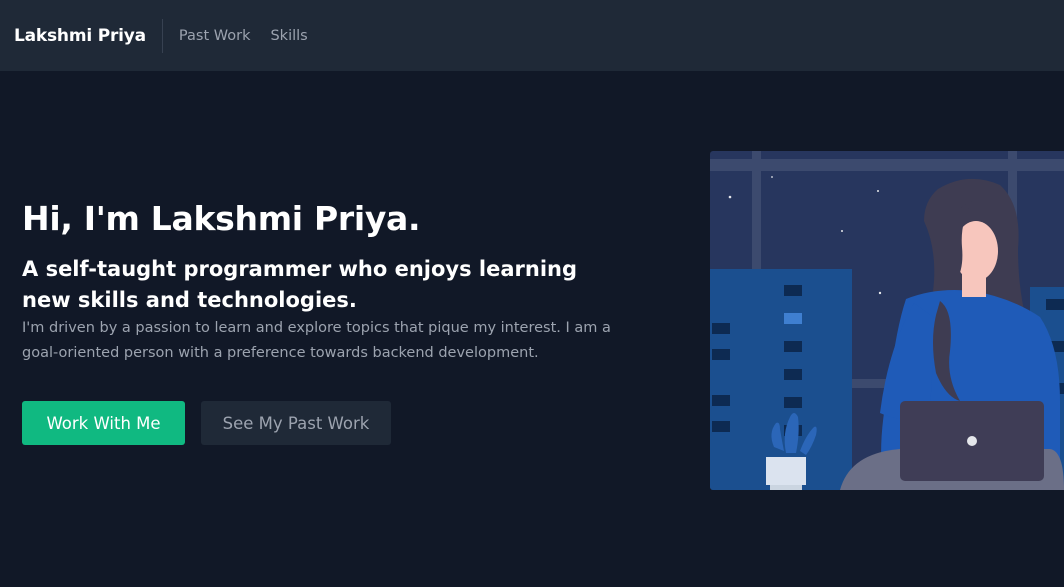 This screenshot has height=587, width=1064. Describe the element at coordinates (296, 423) in the screenshot. I see `see-past-work-button: See My Past Work` at that location.